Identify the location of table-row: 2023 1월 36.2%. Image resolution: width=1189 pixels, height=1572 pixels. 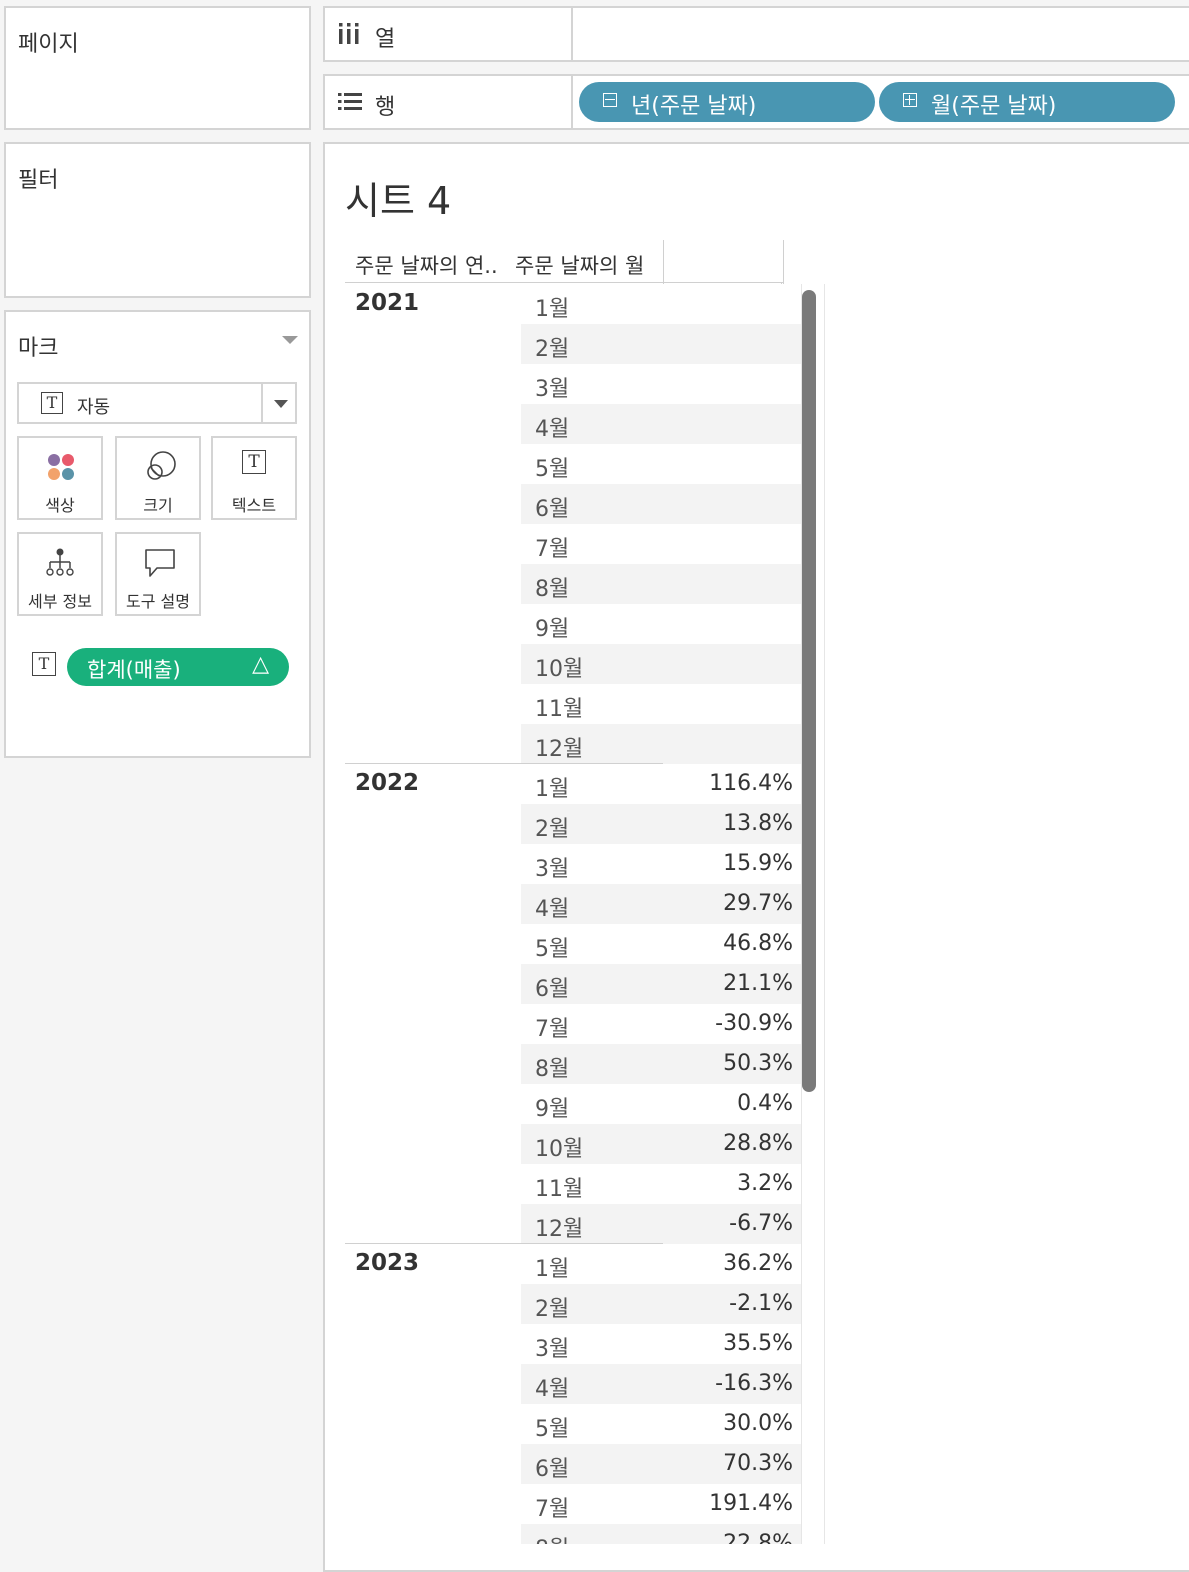
(573, 1264).